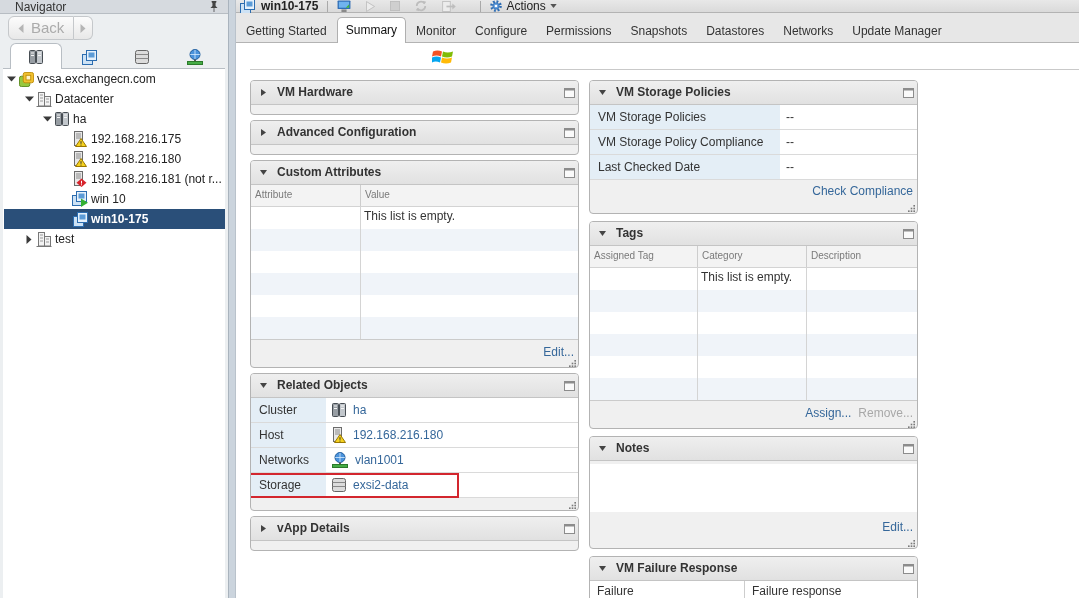  What do you see at coordinates (667, 589) in the screenshot?
I see `column-header: Failure` at bounding box center [667, 589].